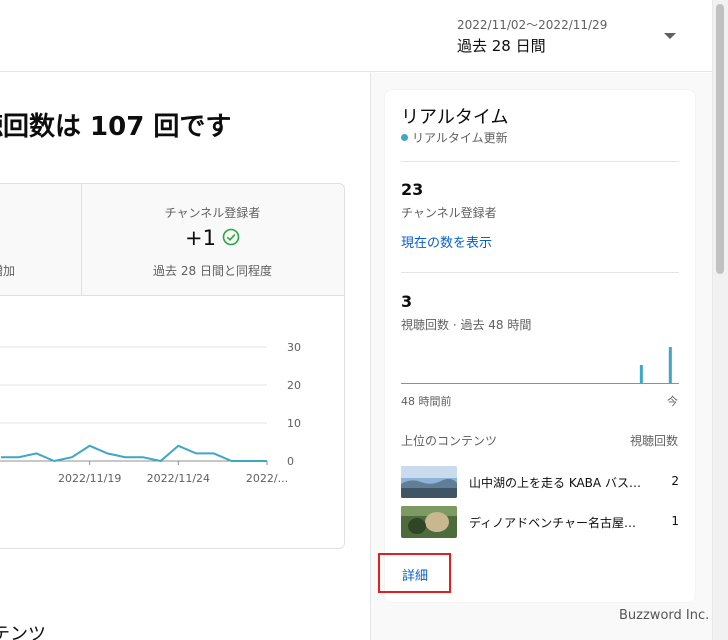 The height and width of the screenshot is (640, 728). Describe the element at coordinates (449, 441) in the screenshot. I see `top-content-header: 上位のコンテンツ` at that location.